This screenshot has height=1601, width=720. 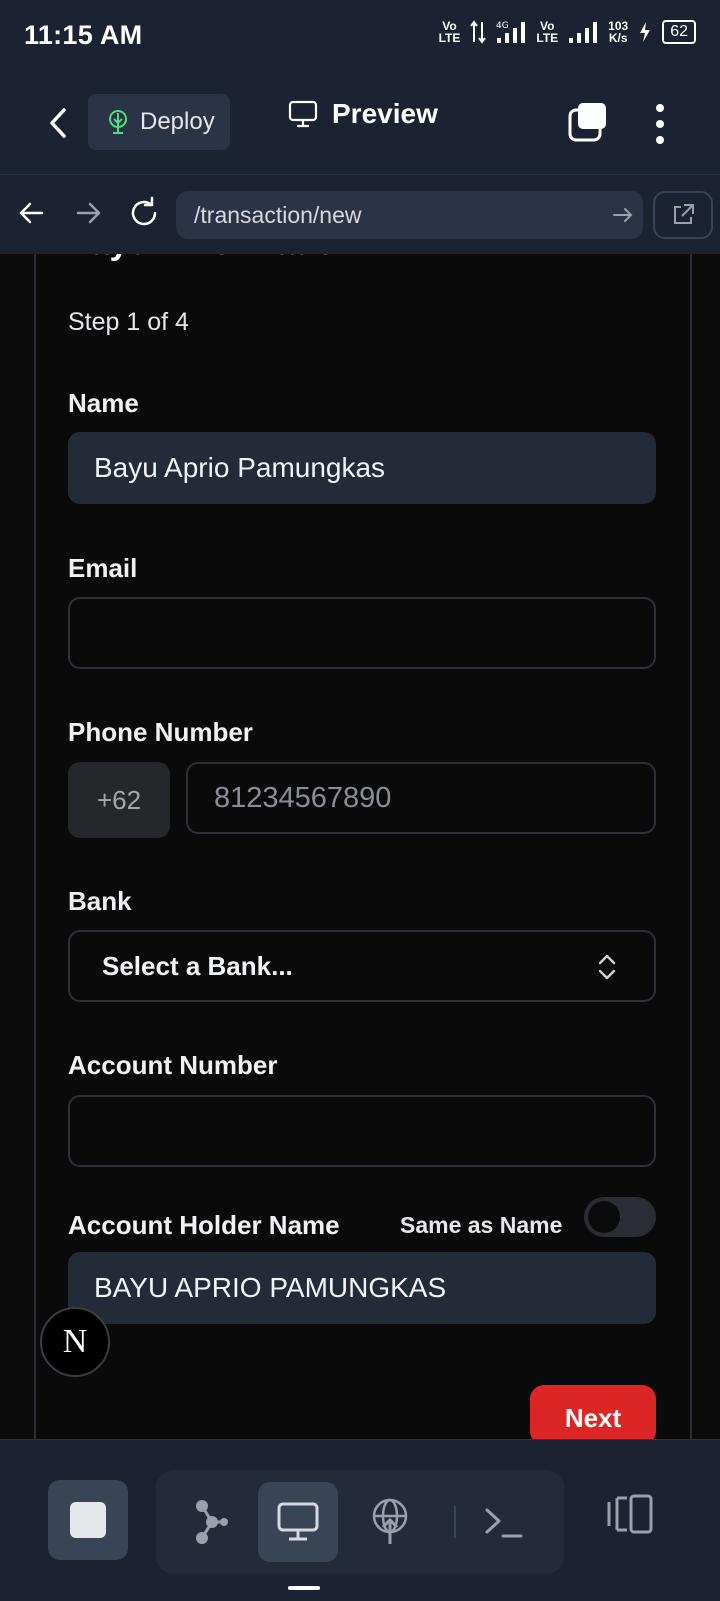 What do you see at coordinates (304, 1588) in the screenshot?
I see `home-indicator` at bounding box center [304, 1588].